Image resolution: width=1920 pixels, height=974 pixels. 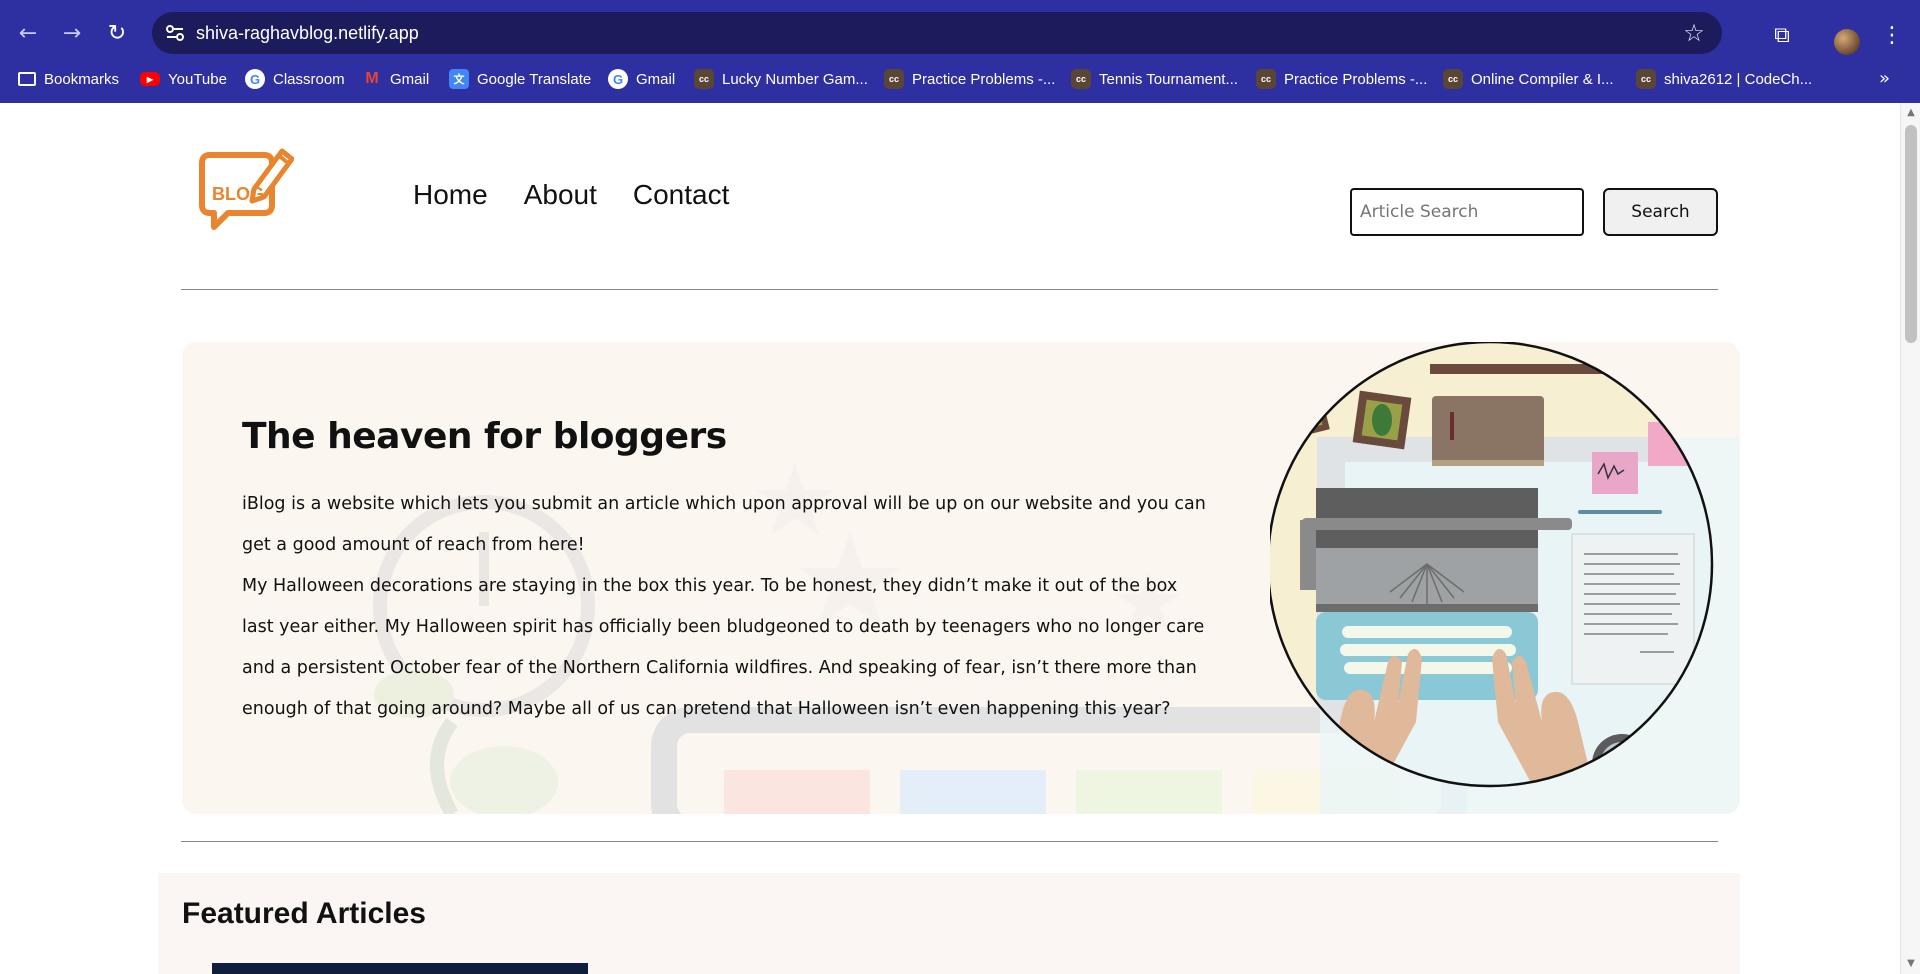 I want to click on bookmark-item: ▶ YouTube, so click(x=183, y=79).